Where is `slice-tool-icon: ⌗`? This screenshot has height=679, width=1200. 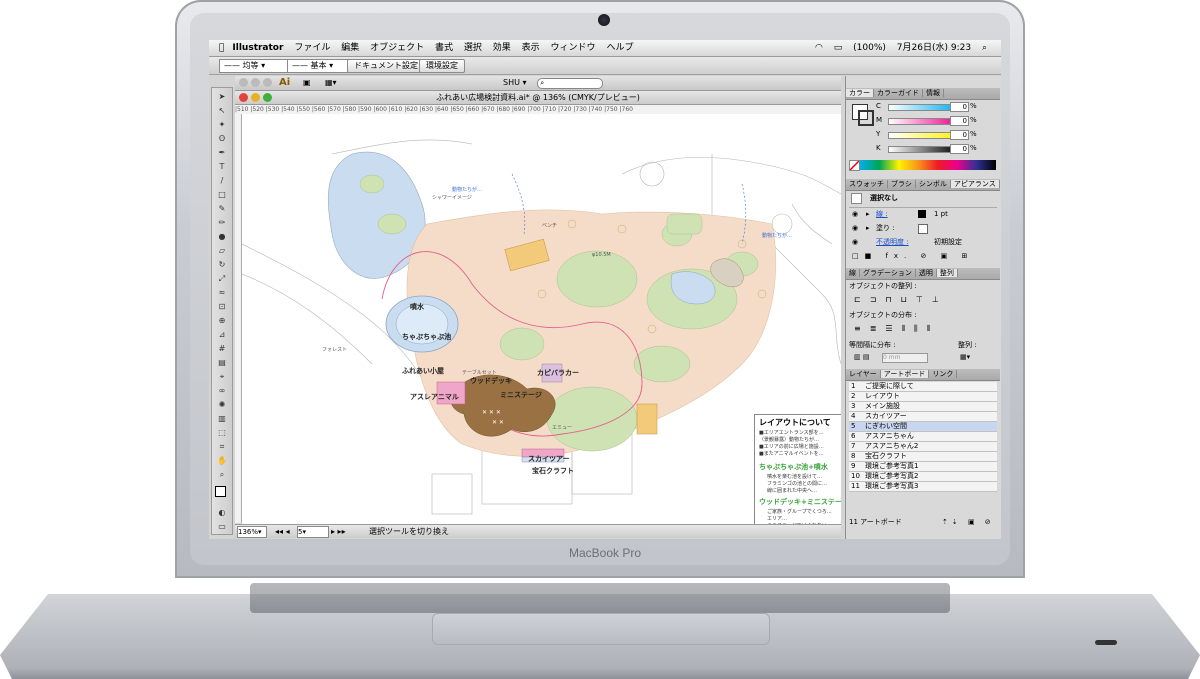
slice-tool-icon: ⌗ is located at coordinates (222, 447).